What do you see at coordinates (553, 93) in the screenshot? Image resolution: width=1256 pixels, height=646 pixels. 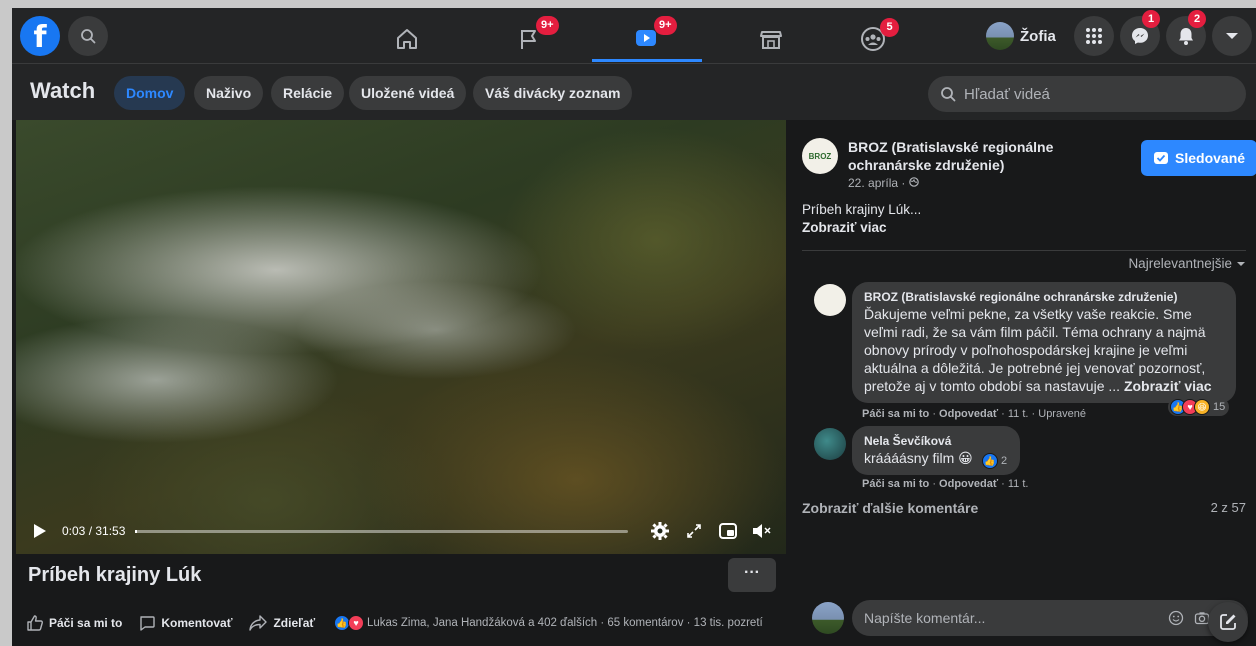 I see `tab-divacky-zoznam: Váš divácky zoznam` at bounding box center [553, 93].